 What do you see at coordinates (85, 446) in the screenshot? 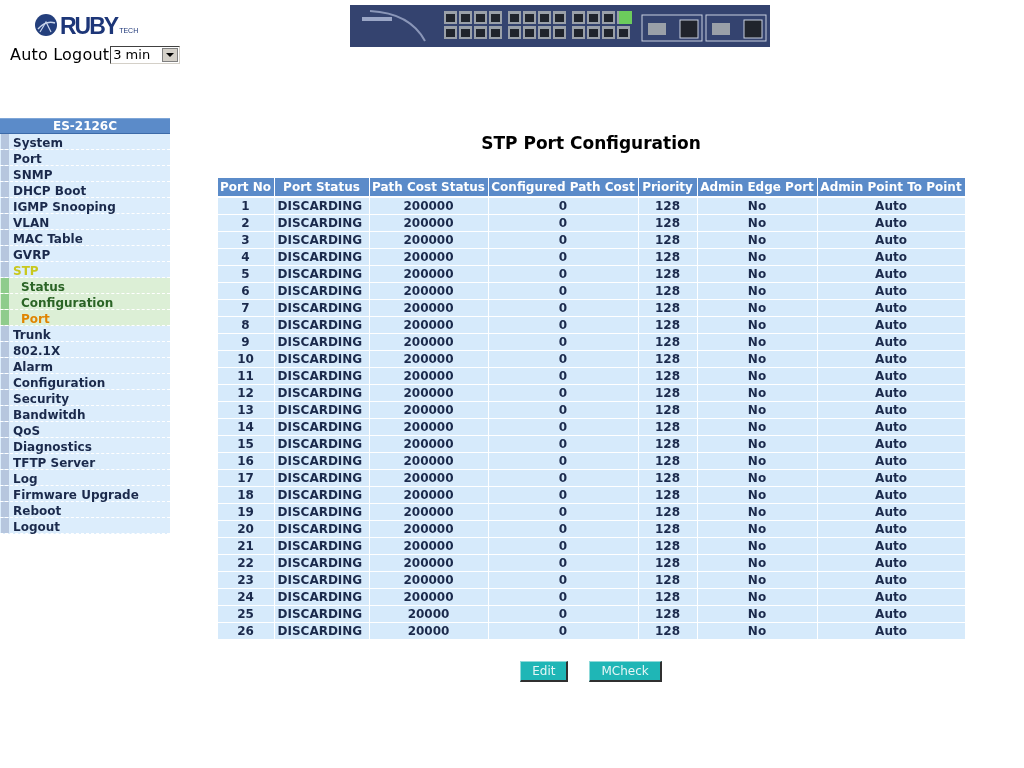
I see `sidebar-item: Diagnostics` at bounding box center [85, 446].